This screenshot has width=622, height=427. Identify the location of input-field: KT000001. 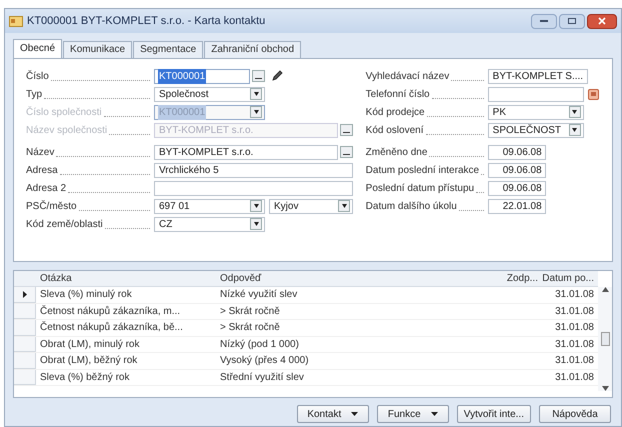
(202, 76).